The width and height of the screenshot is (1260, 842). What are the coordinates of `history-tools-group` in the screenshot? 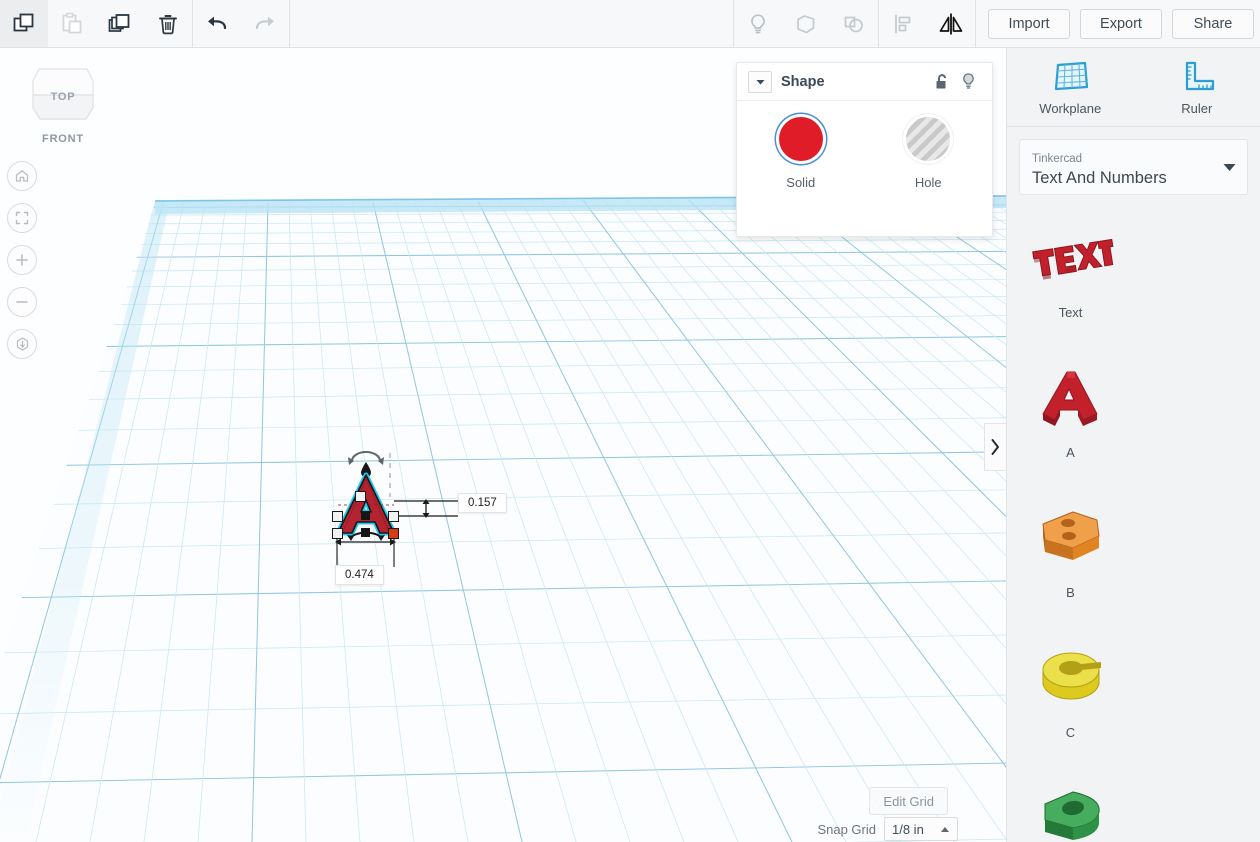 It's located at (241, 23).